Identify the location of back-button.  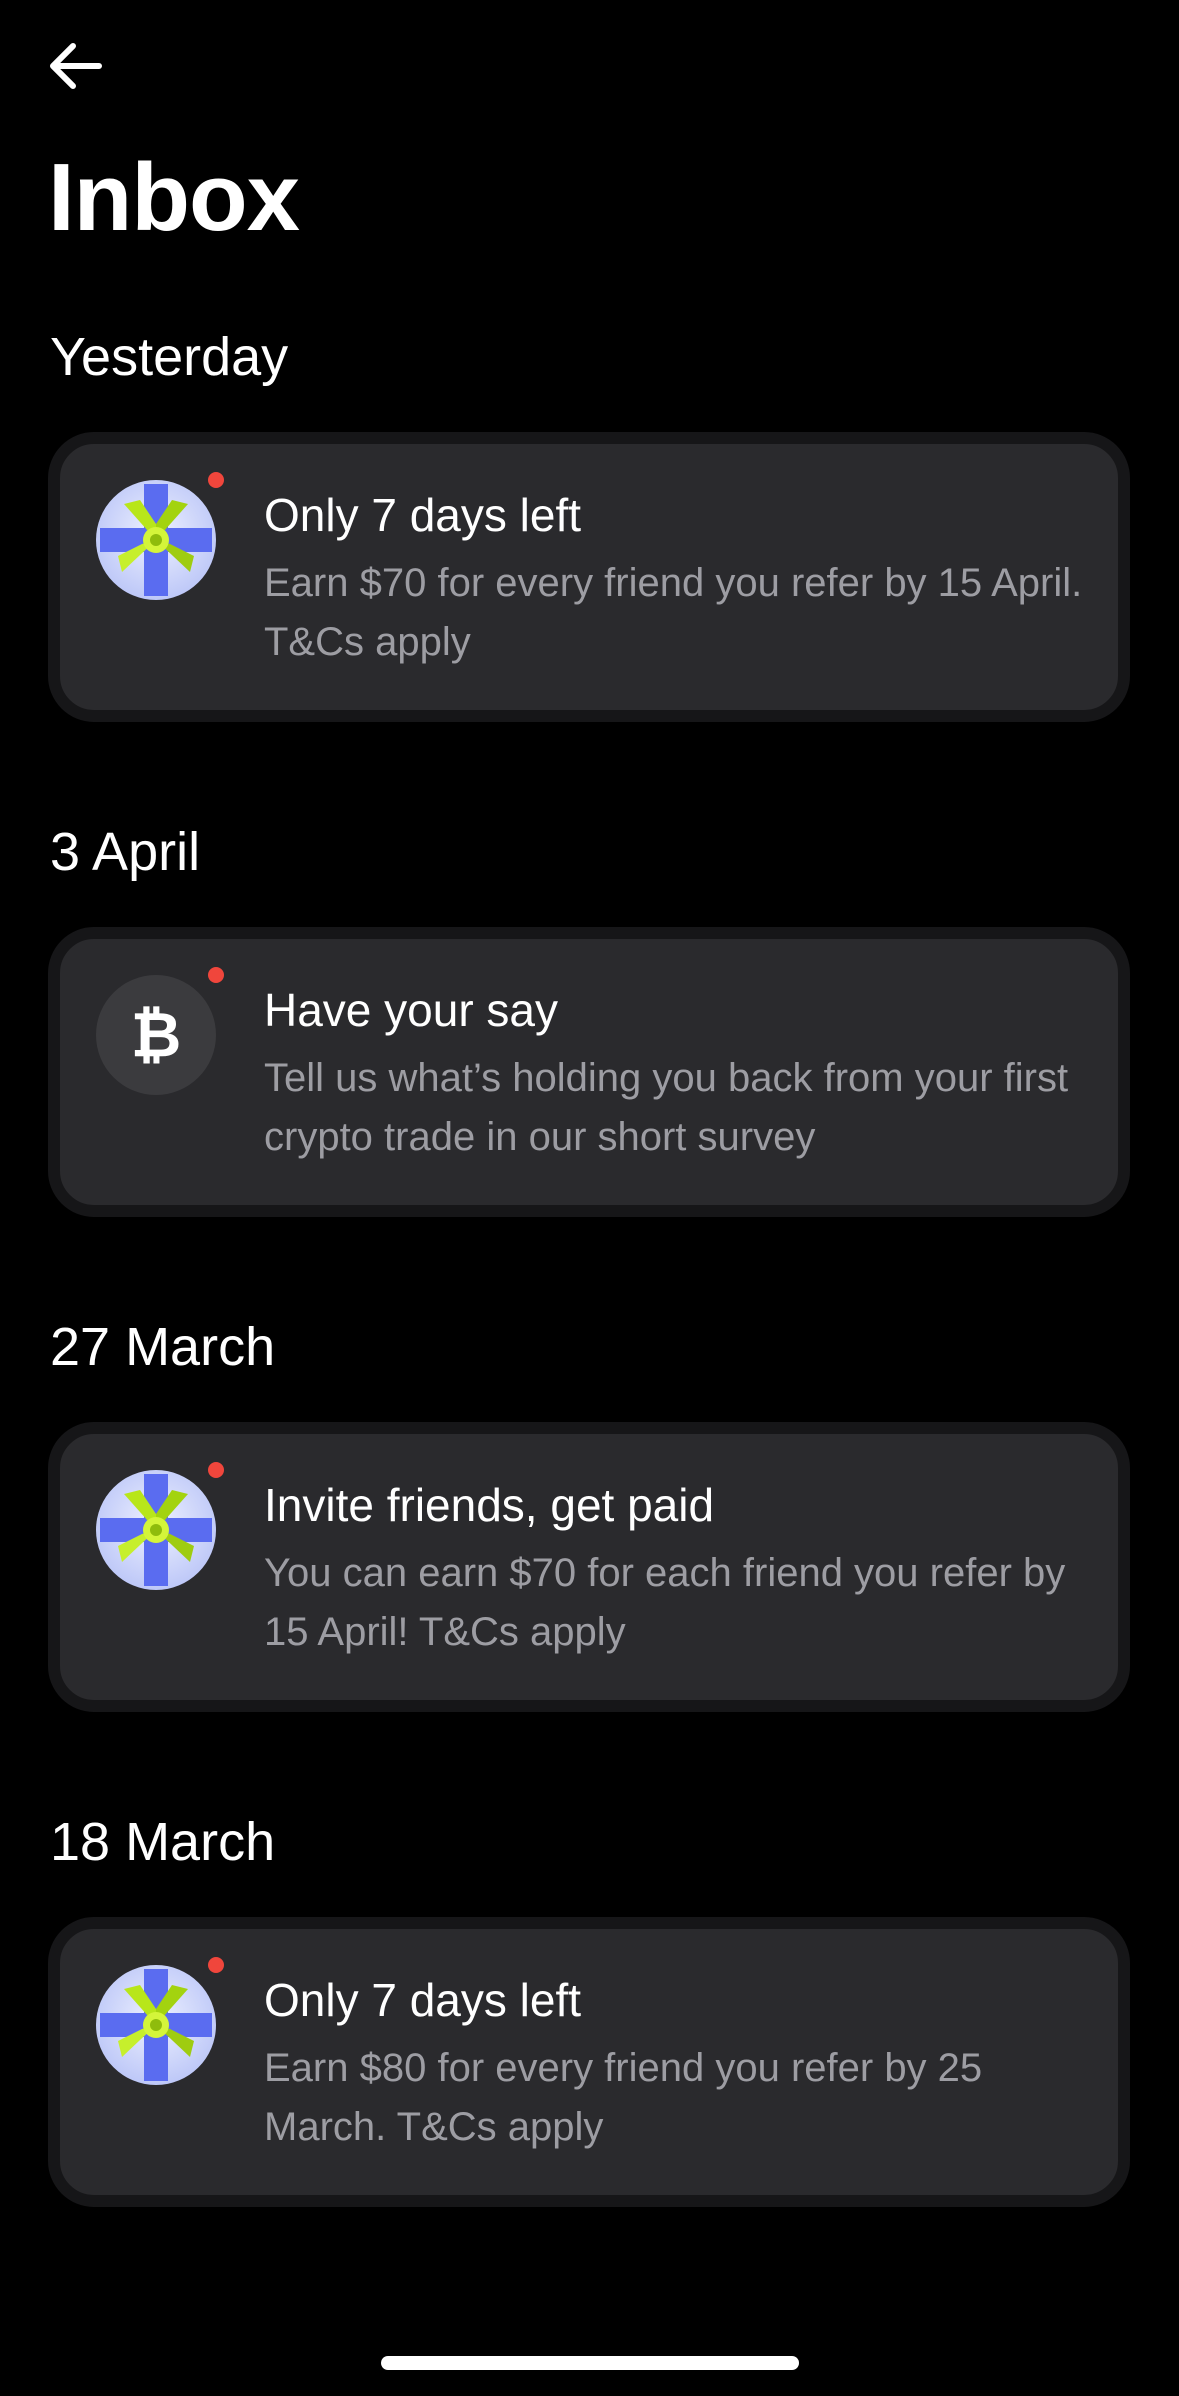
(75, 66).